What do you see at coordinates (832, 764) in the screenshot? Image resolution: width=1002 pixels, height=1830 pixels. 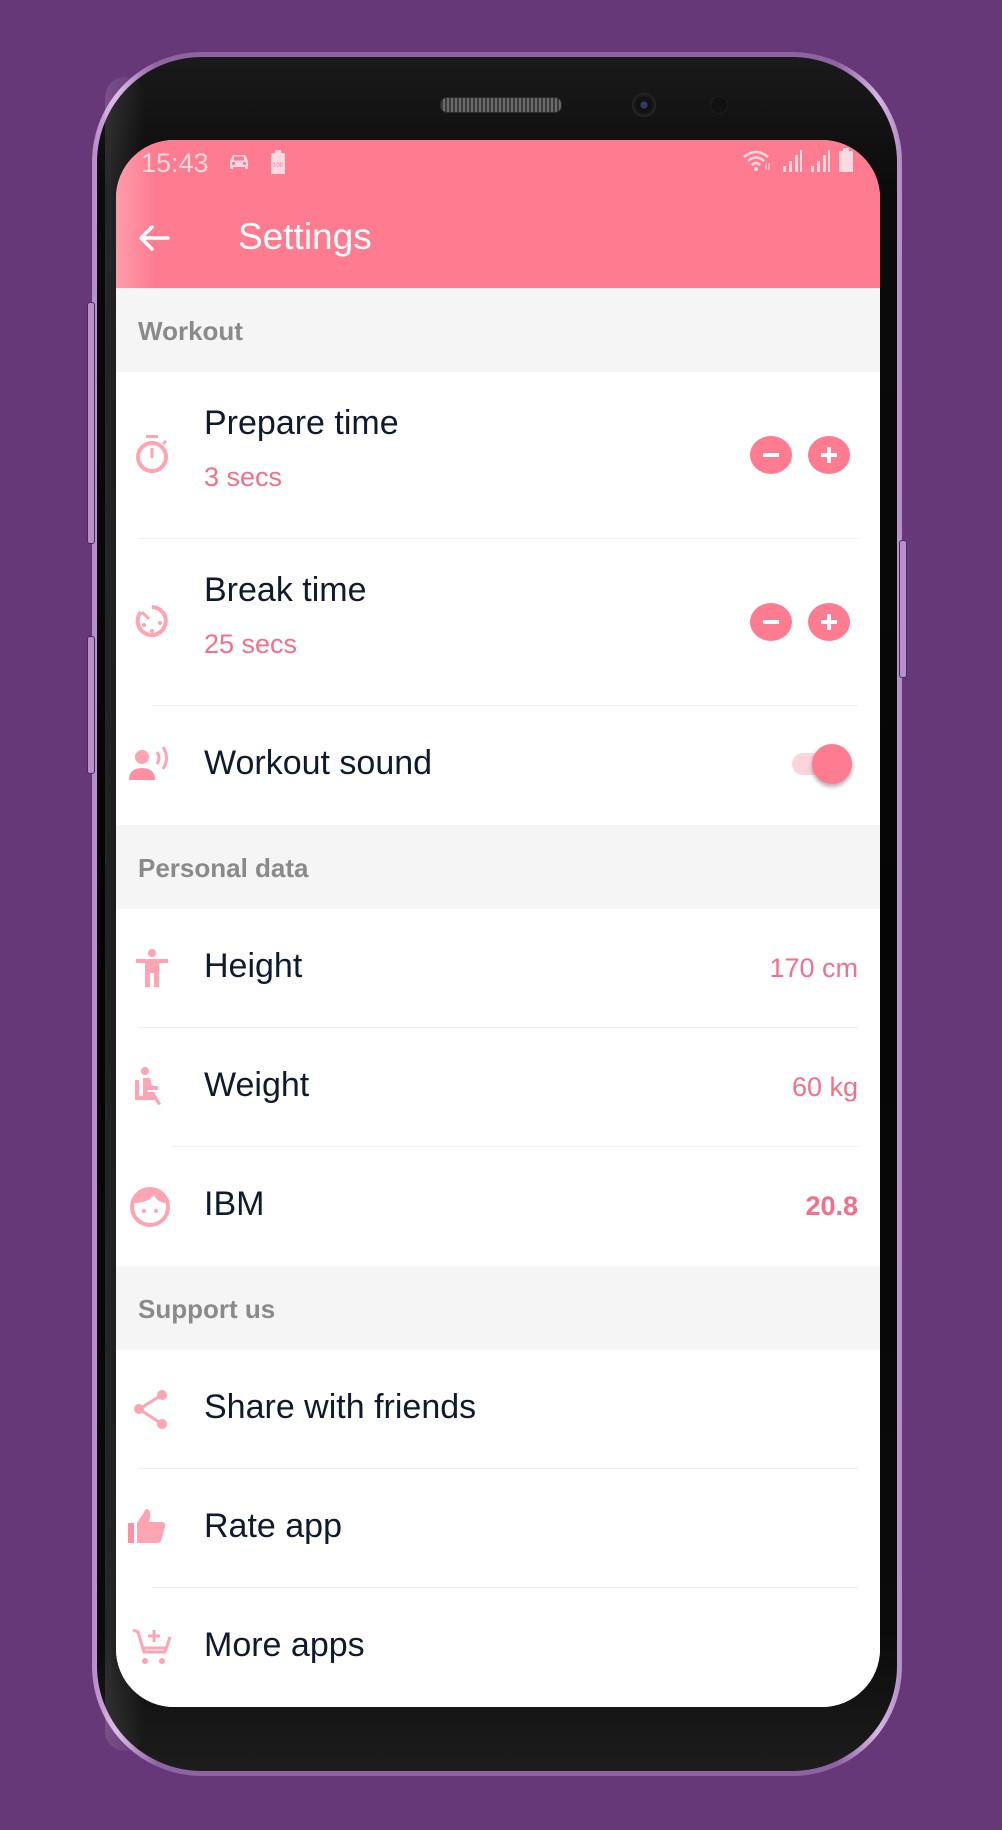 I see `toggle-thumb` at bounding box center [832, 764].